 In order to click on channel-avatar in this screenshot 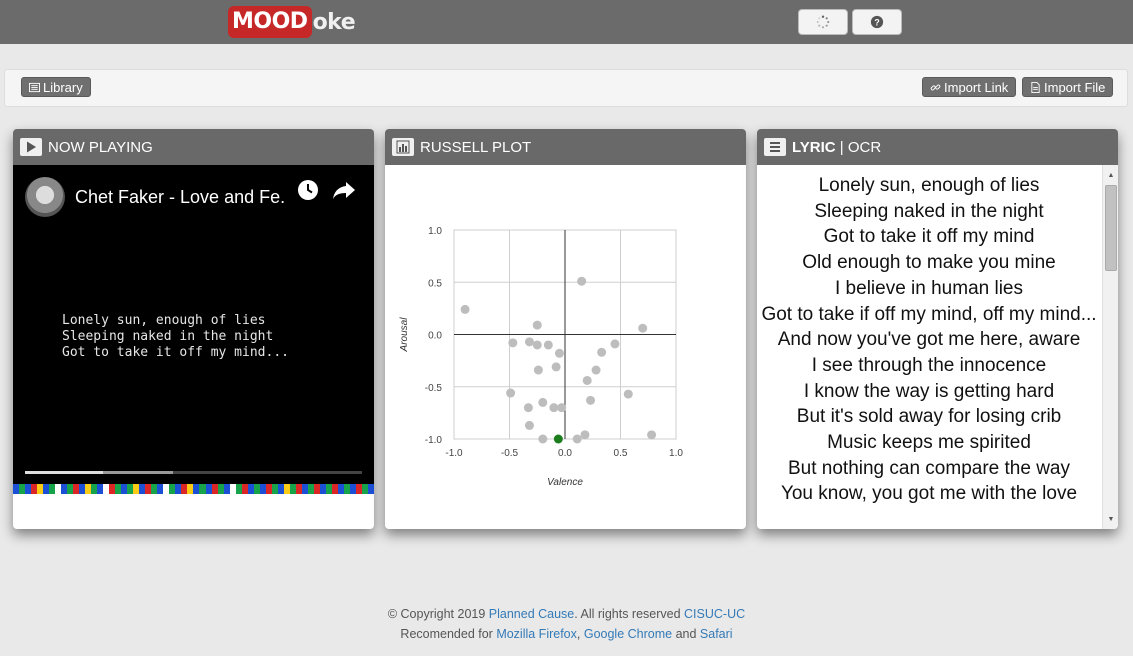, I will do `click(45, 197)`.